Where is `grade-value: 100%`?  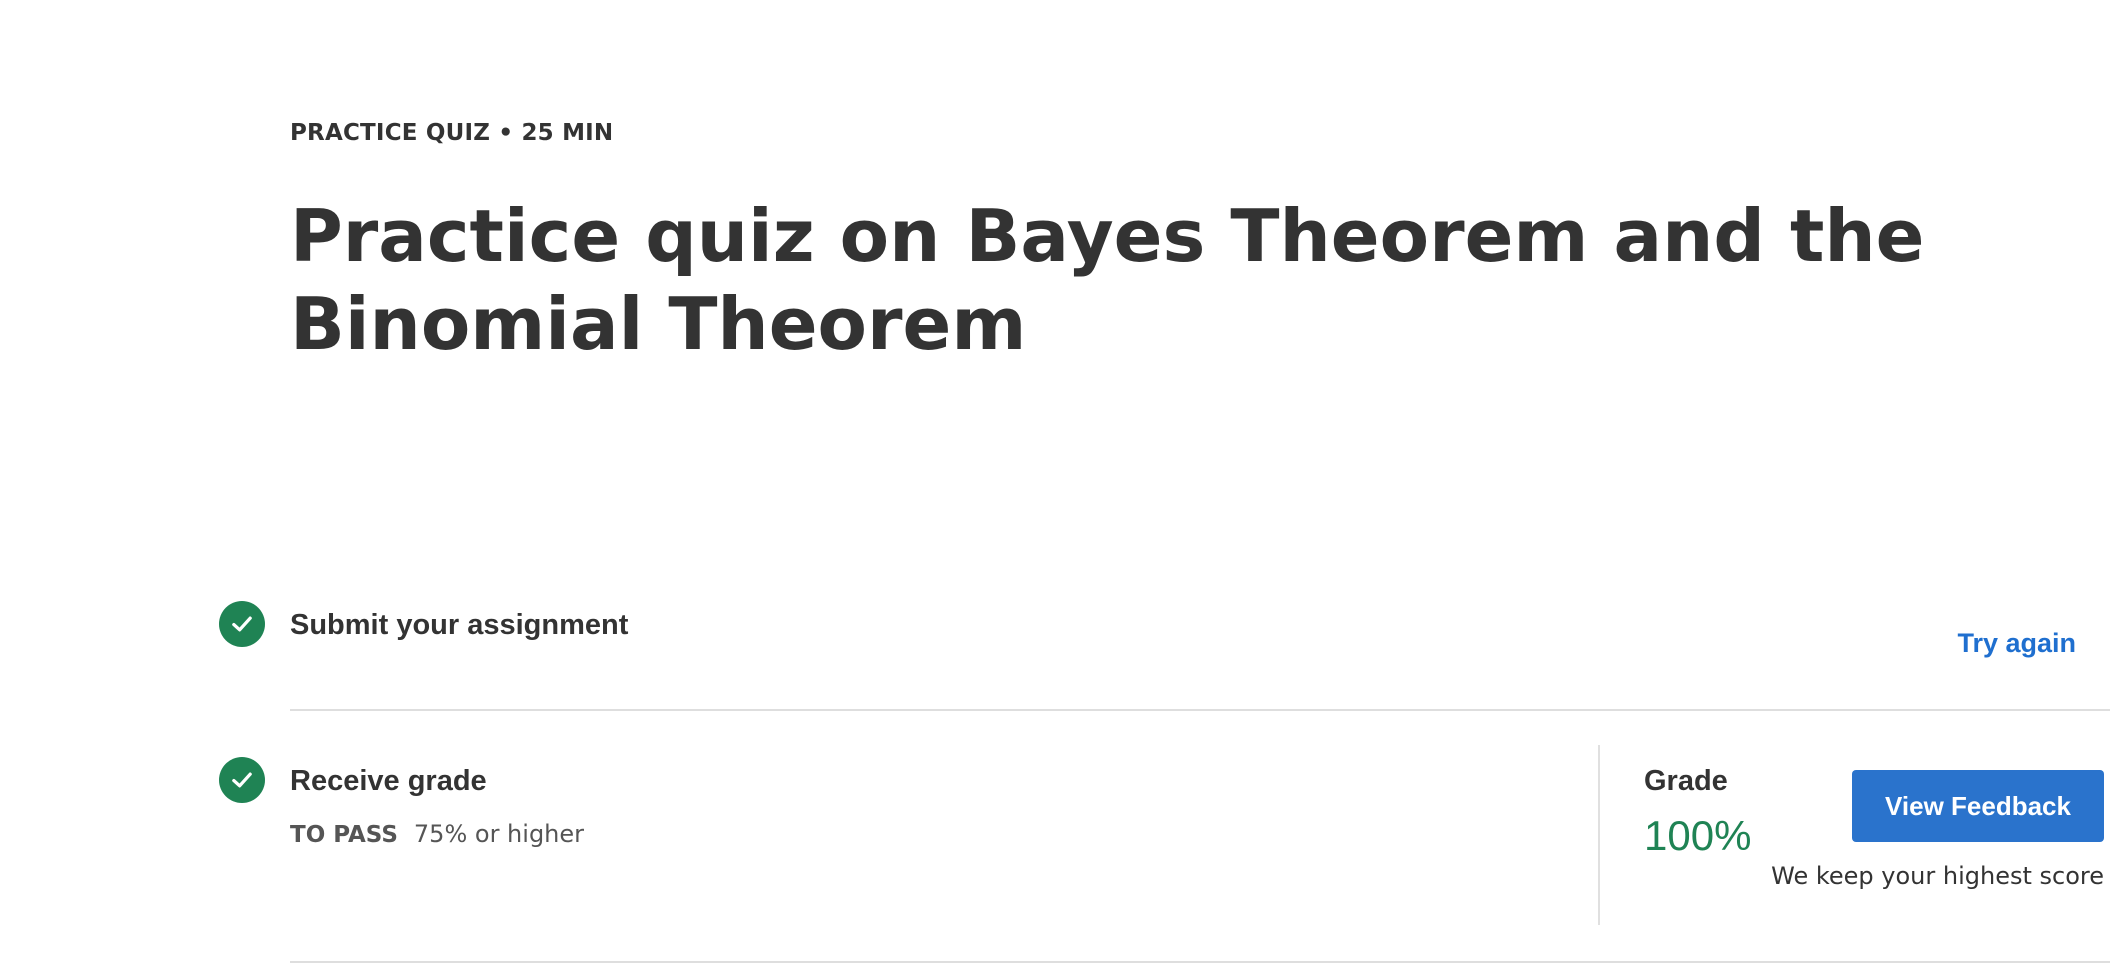
grade-value: 100% is located at coordinates (1698, 835).